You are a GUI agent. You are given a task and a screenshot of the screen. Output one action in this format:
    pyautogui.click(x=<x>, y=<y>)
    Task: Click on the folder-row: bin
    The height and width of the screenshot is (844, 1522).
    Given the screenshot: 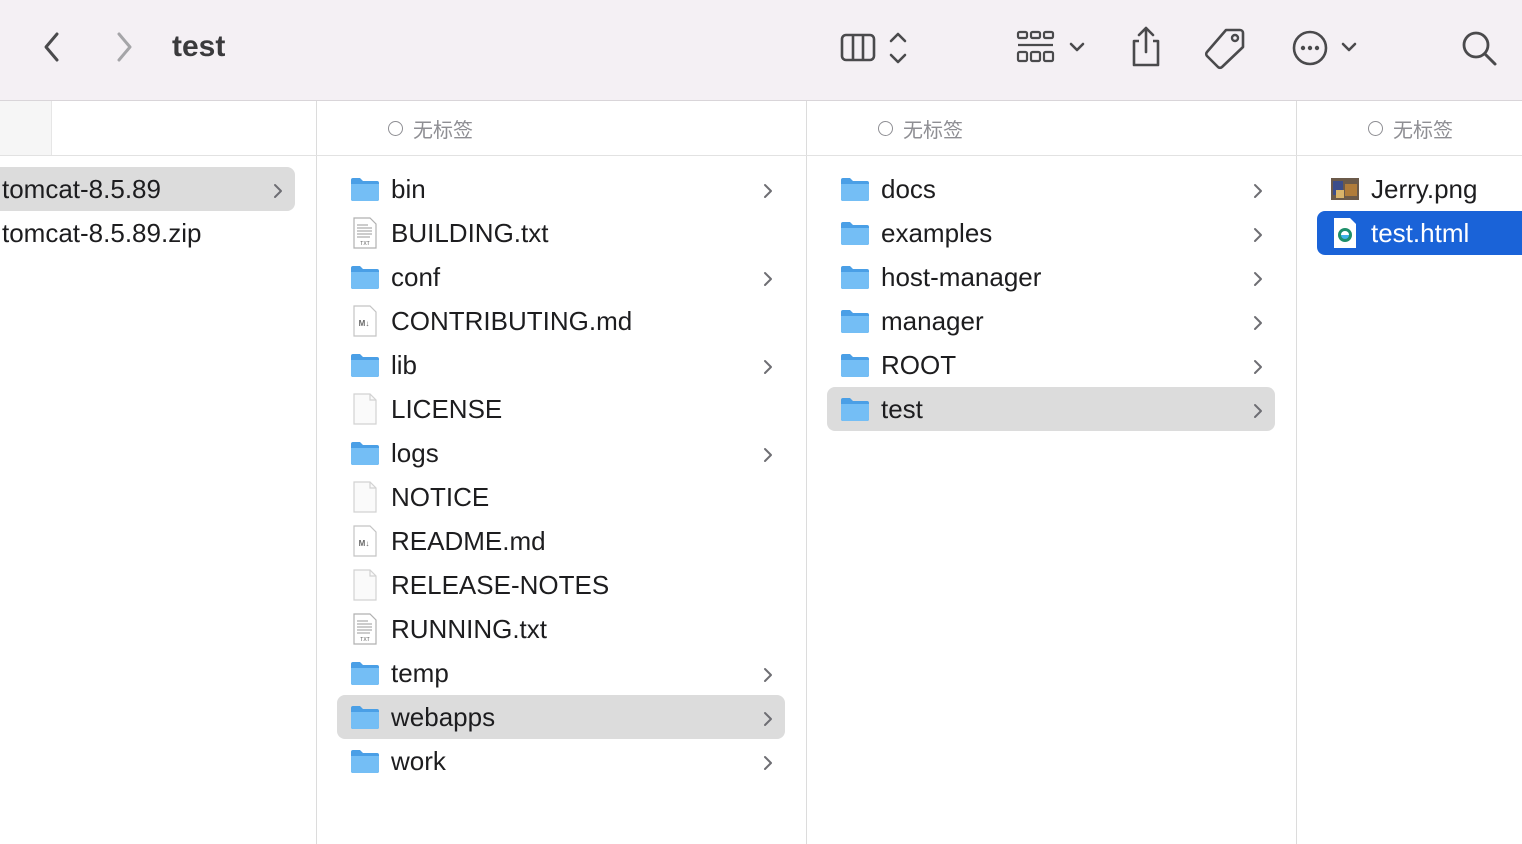 What is the action you would take?
    pyautogui.click(x=561, y=189)
    